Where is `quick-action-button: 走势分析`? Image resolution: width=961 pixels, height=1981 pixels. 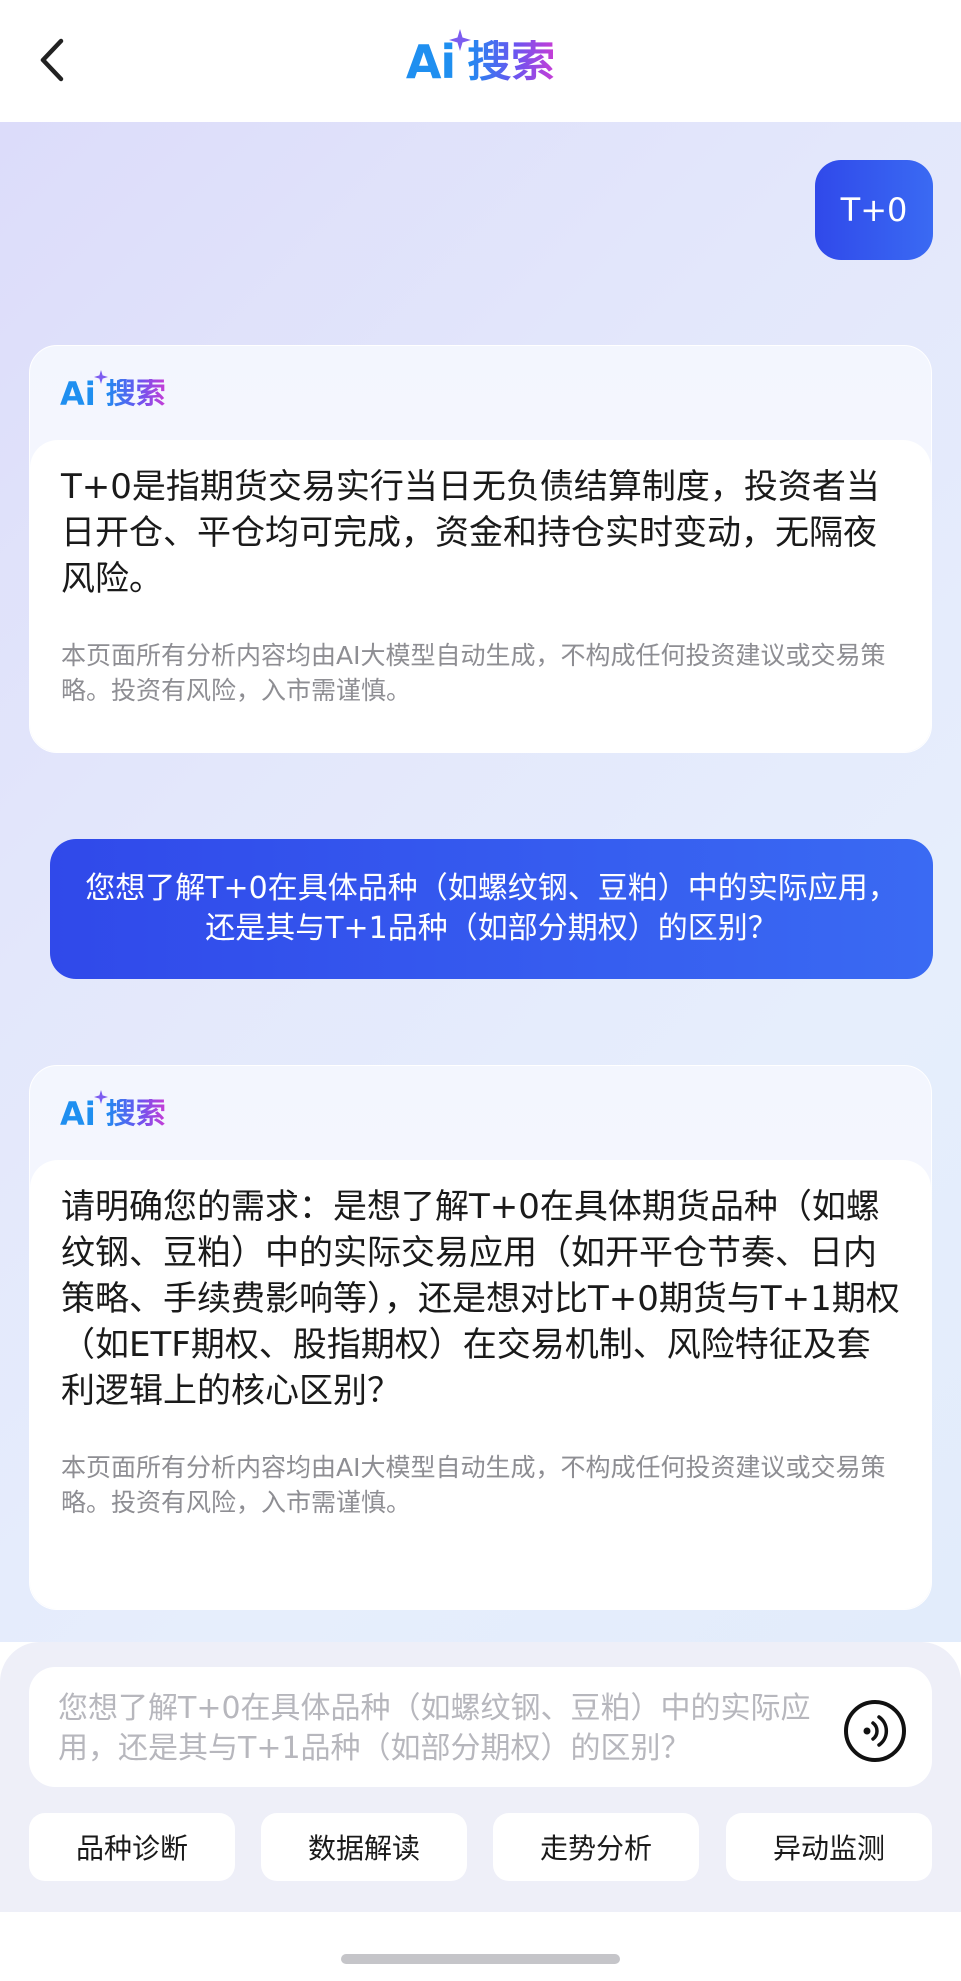 quick-action-button: 走势分析 is located at coordinates (596, 1847).